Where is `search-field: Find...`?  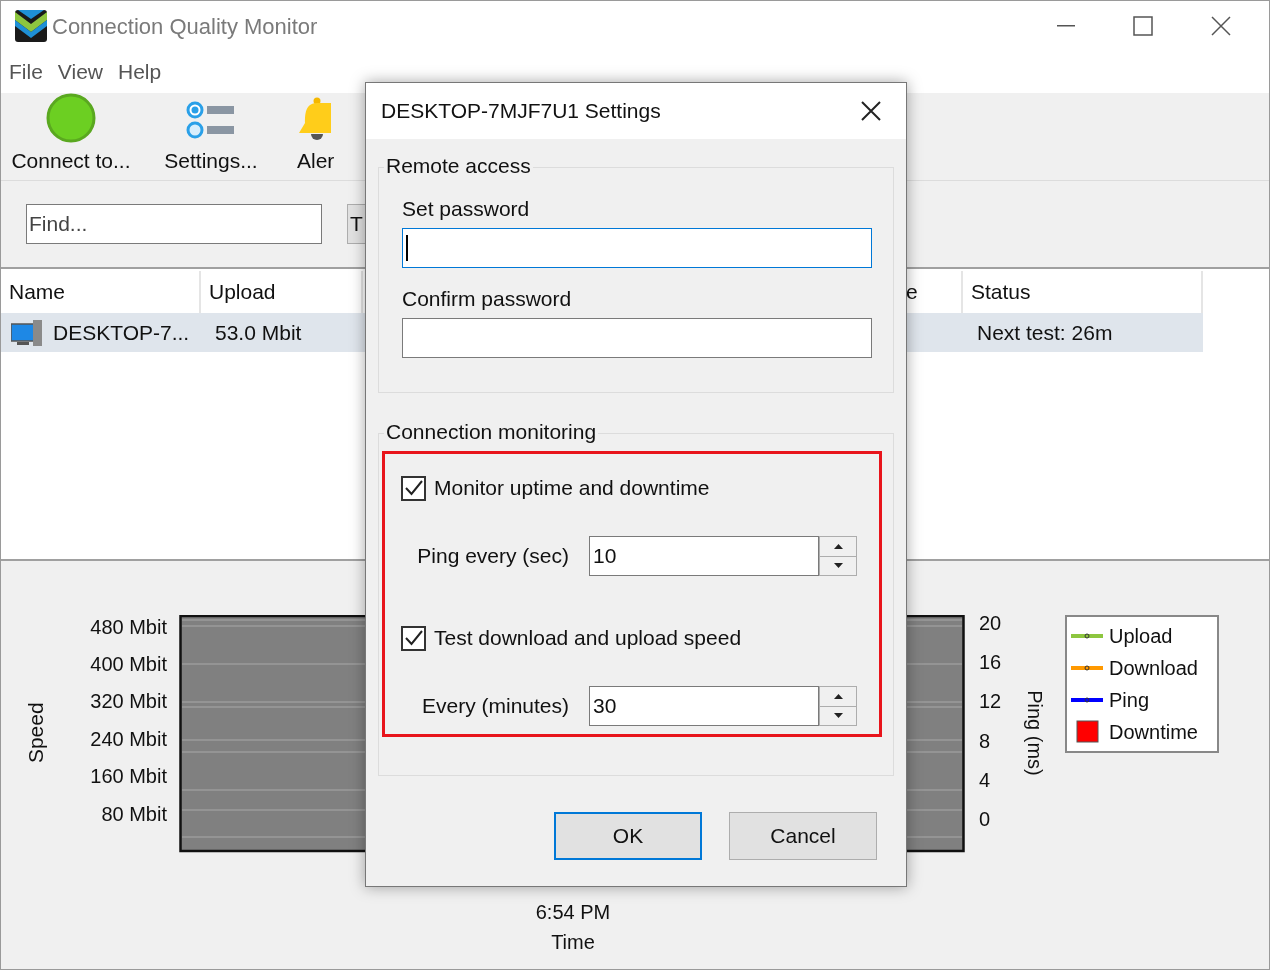 search-field: Find... is located at coordinates (174, 224).